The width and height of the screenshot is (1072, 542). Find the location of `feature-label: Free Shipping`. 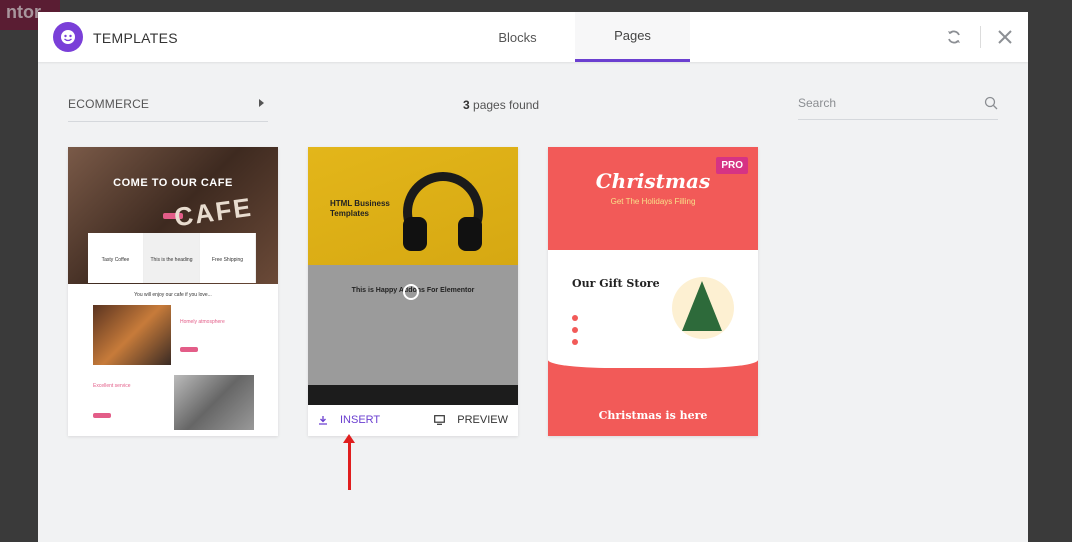

feature-label: Free Shipping is located at coordinates (228, 258).